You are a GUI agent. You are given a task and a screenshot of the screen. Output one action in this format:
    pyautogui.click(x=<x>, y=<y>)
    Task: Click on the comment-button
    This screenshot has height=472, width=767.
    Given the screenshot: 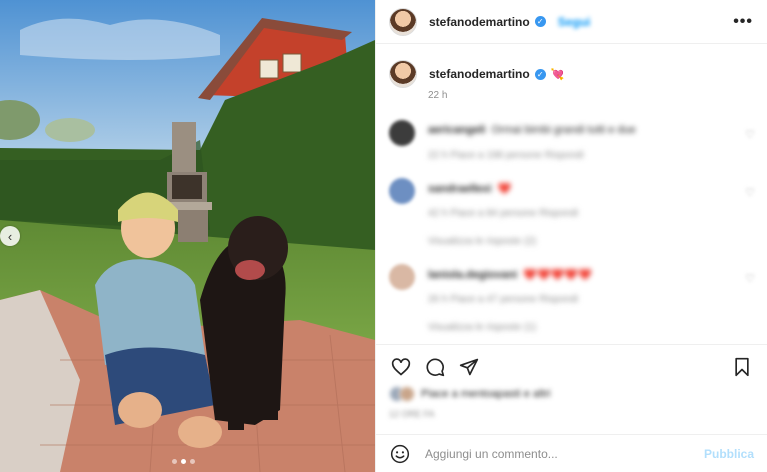 What is the action you would take?
    pyautogui.click(x=435, y=367)
    